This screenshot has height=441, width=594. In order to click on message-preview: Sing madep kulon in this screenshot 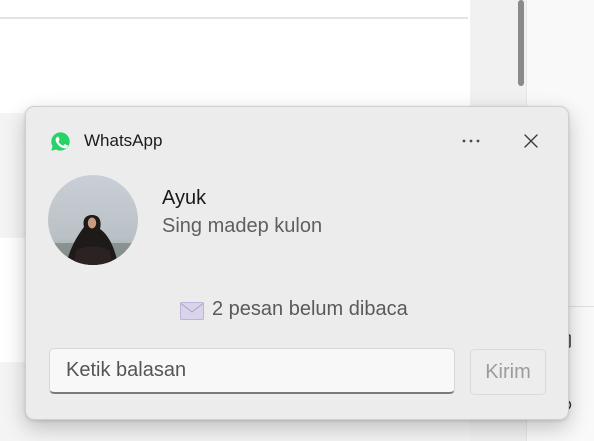, I will do `click(242, 226)`.